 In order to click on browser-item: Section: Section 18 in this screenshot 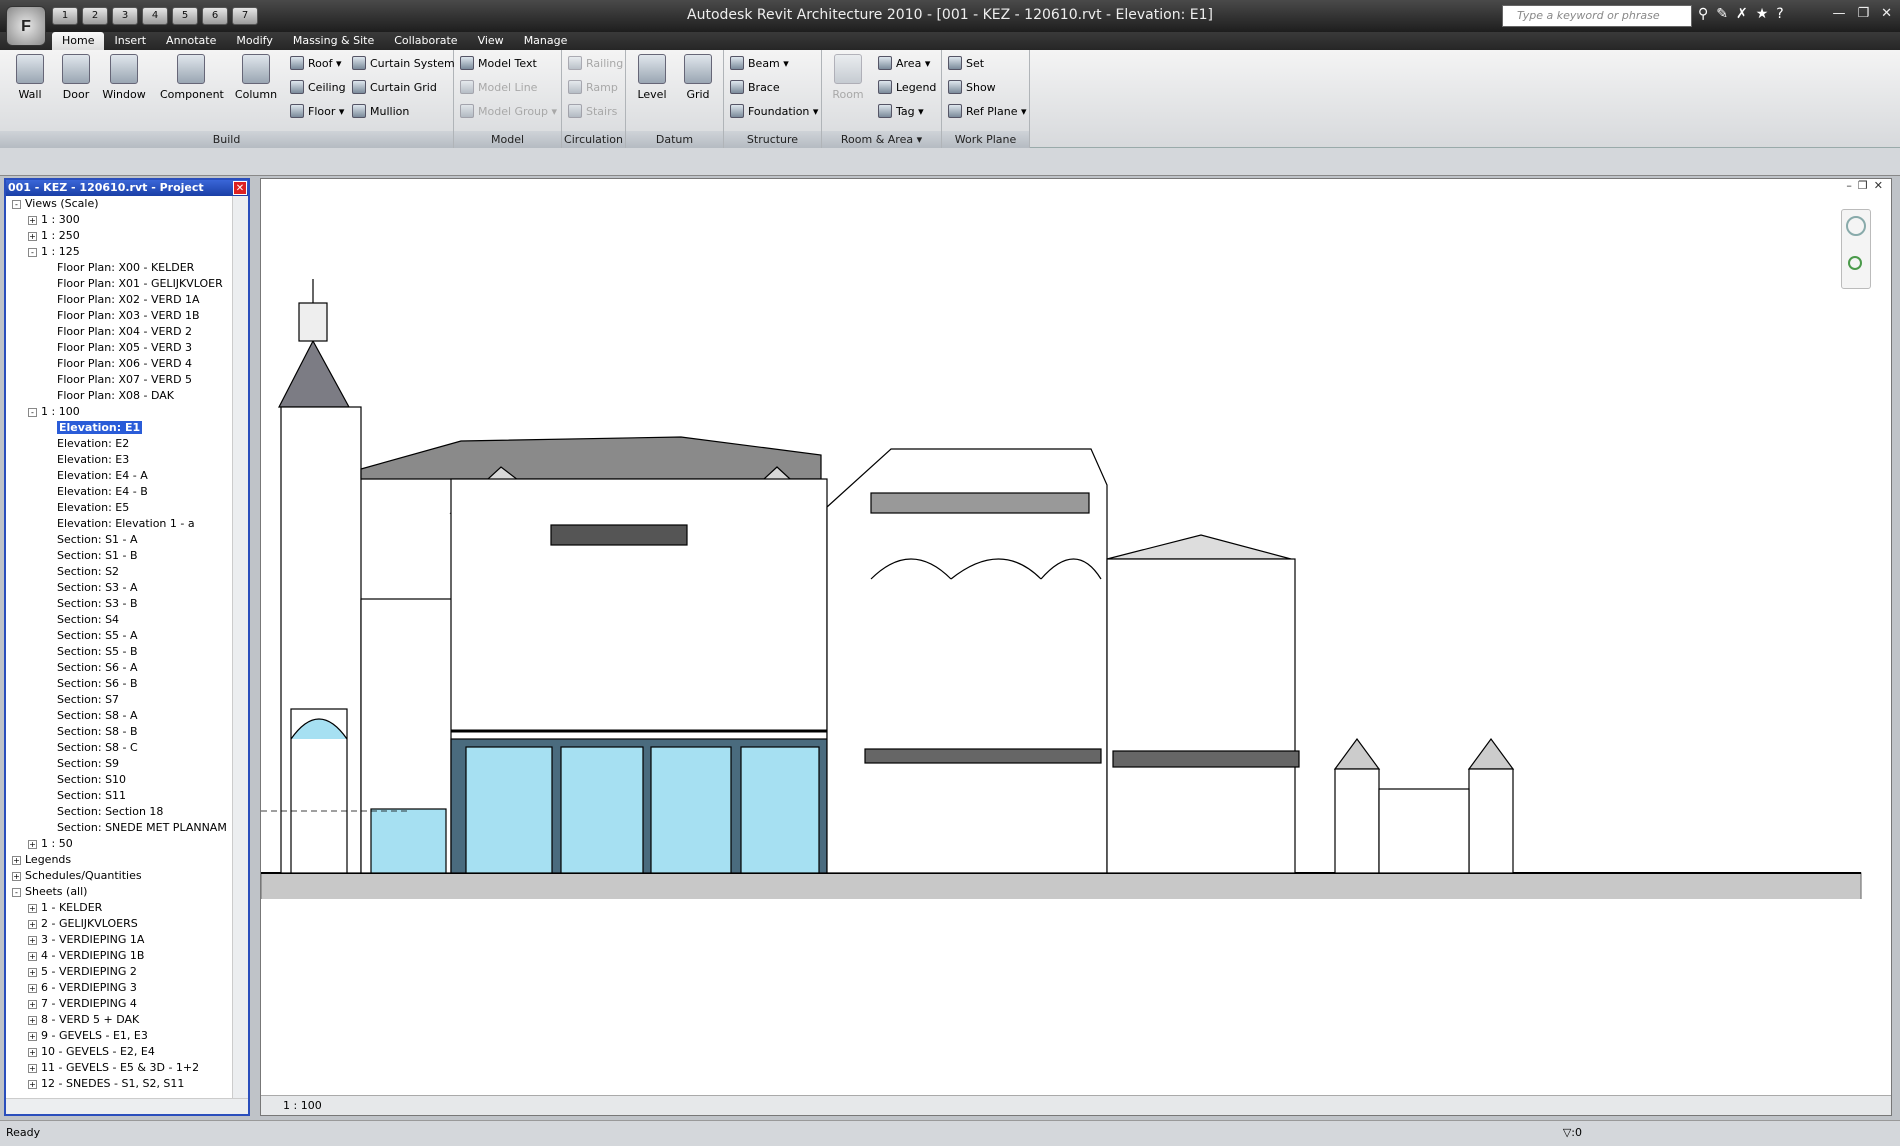, I will do `click(119, 812)`.